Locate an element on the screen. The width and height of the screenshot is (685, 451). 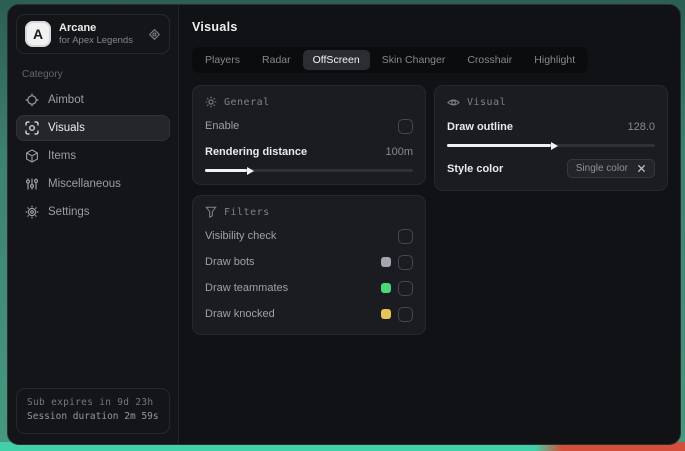
scan-eye-icon is located at coordinates (32, 128).